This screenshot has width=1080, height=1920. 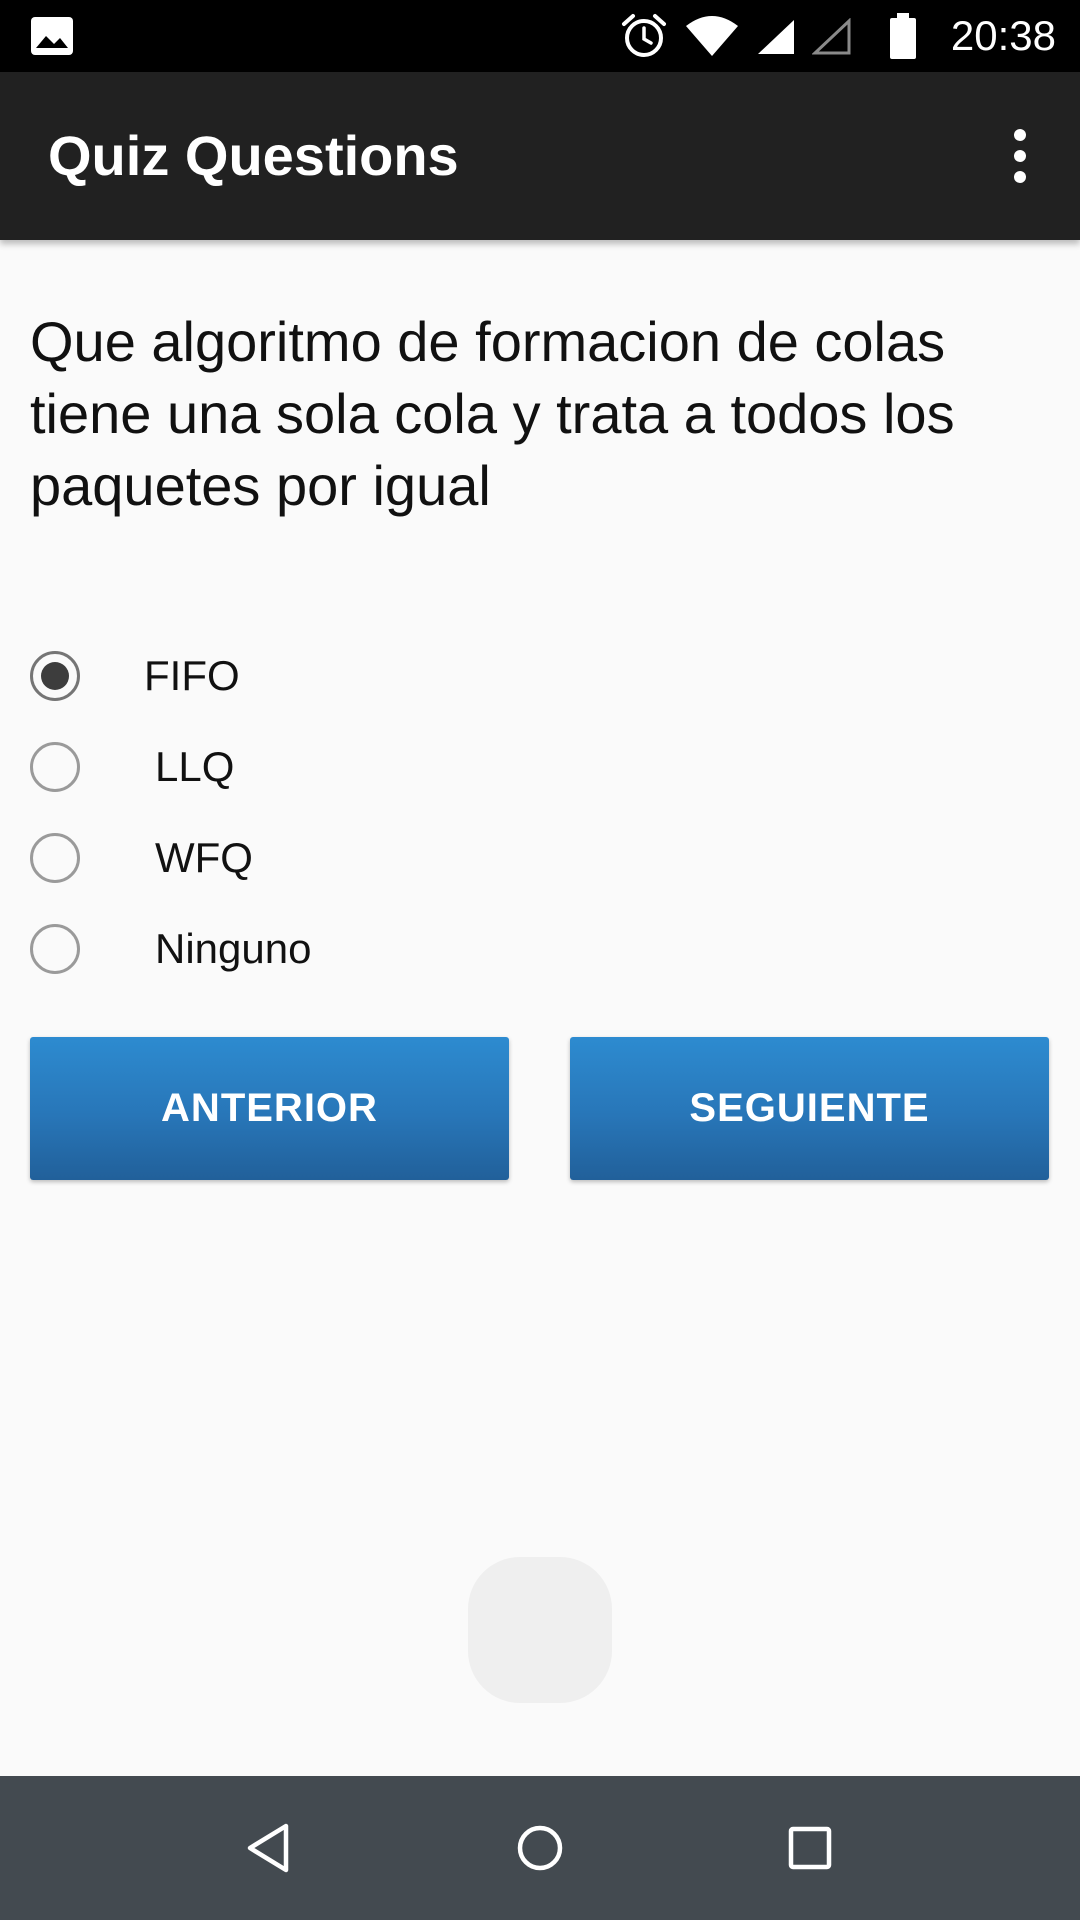 What do you see at coordinates (809, 1108) in the screenshot?
I see `next-button: SEGUIENTE` at bounding box center [809, 1108].